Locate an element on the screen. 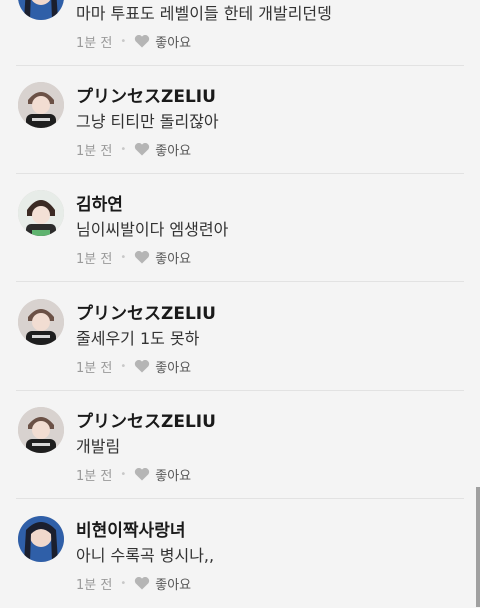 This screenshot has width=480, height=608. comment-text: 마마 투표도 레벨이들 한테 개발리던뎅 is located at coordinates (204, 13).